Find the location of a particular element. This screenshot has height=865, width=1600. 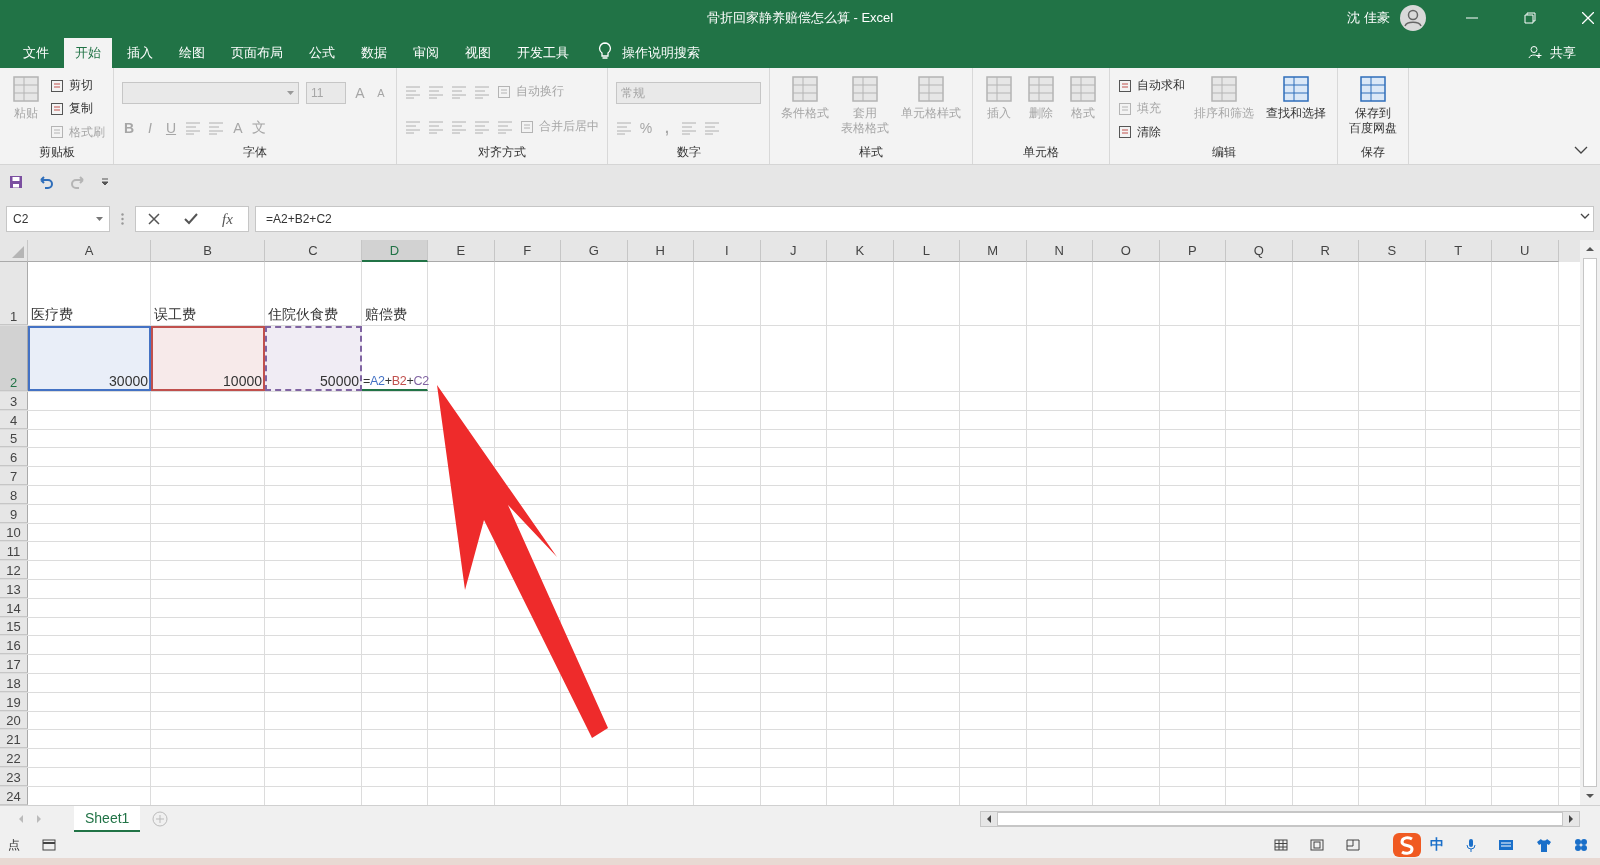

cancel-icon is located at coordinates (154, 219).